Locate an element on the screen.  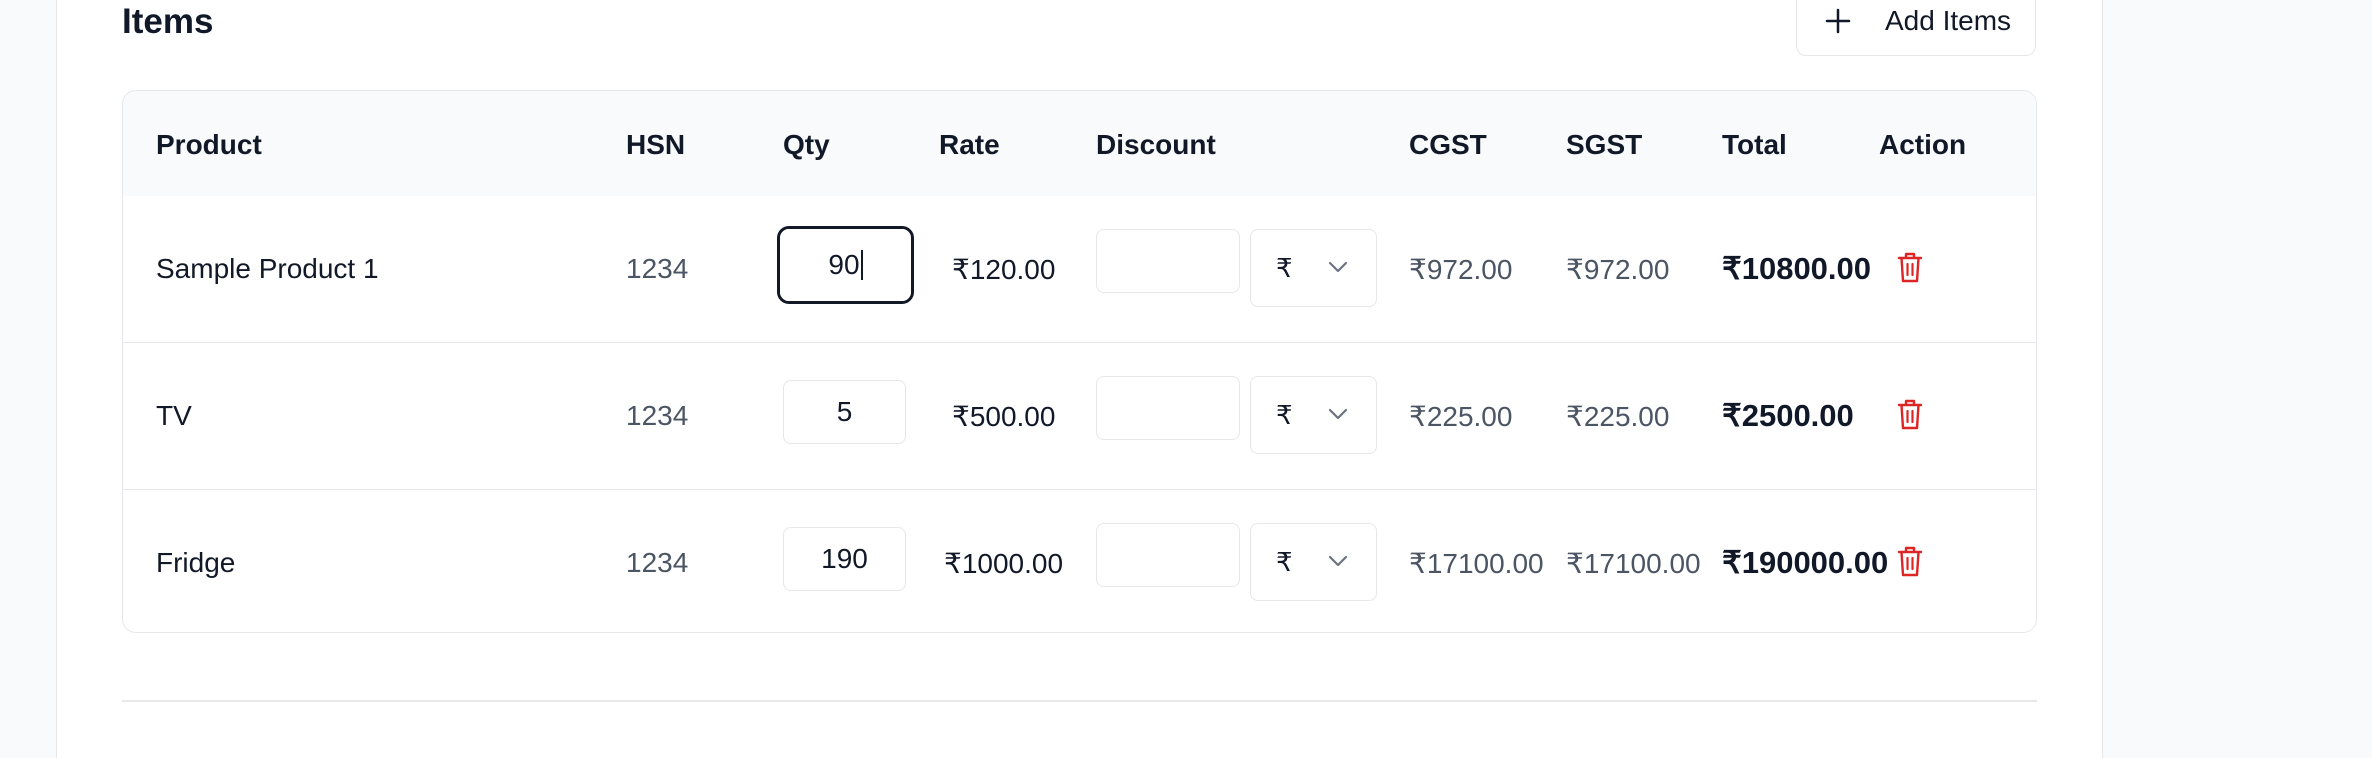
header-discount: Discount is located at coordinates (1156, 144).